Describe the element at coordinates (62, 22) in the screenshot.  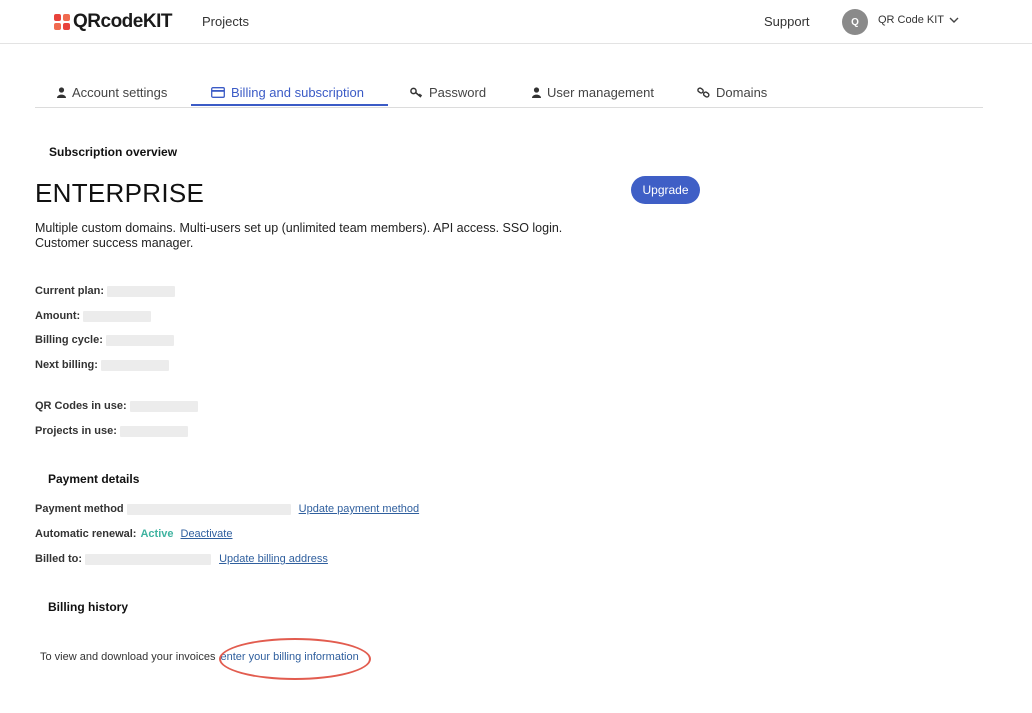
I see `logo-mark-icon` at that location.